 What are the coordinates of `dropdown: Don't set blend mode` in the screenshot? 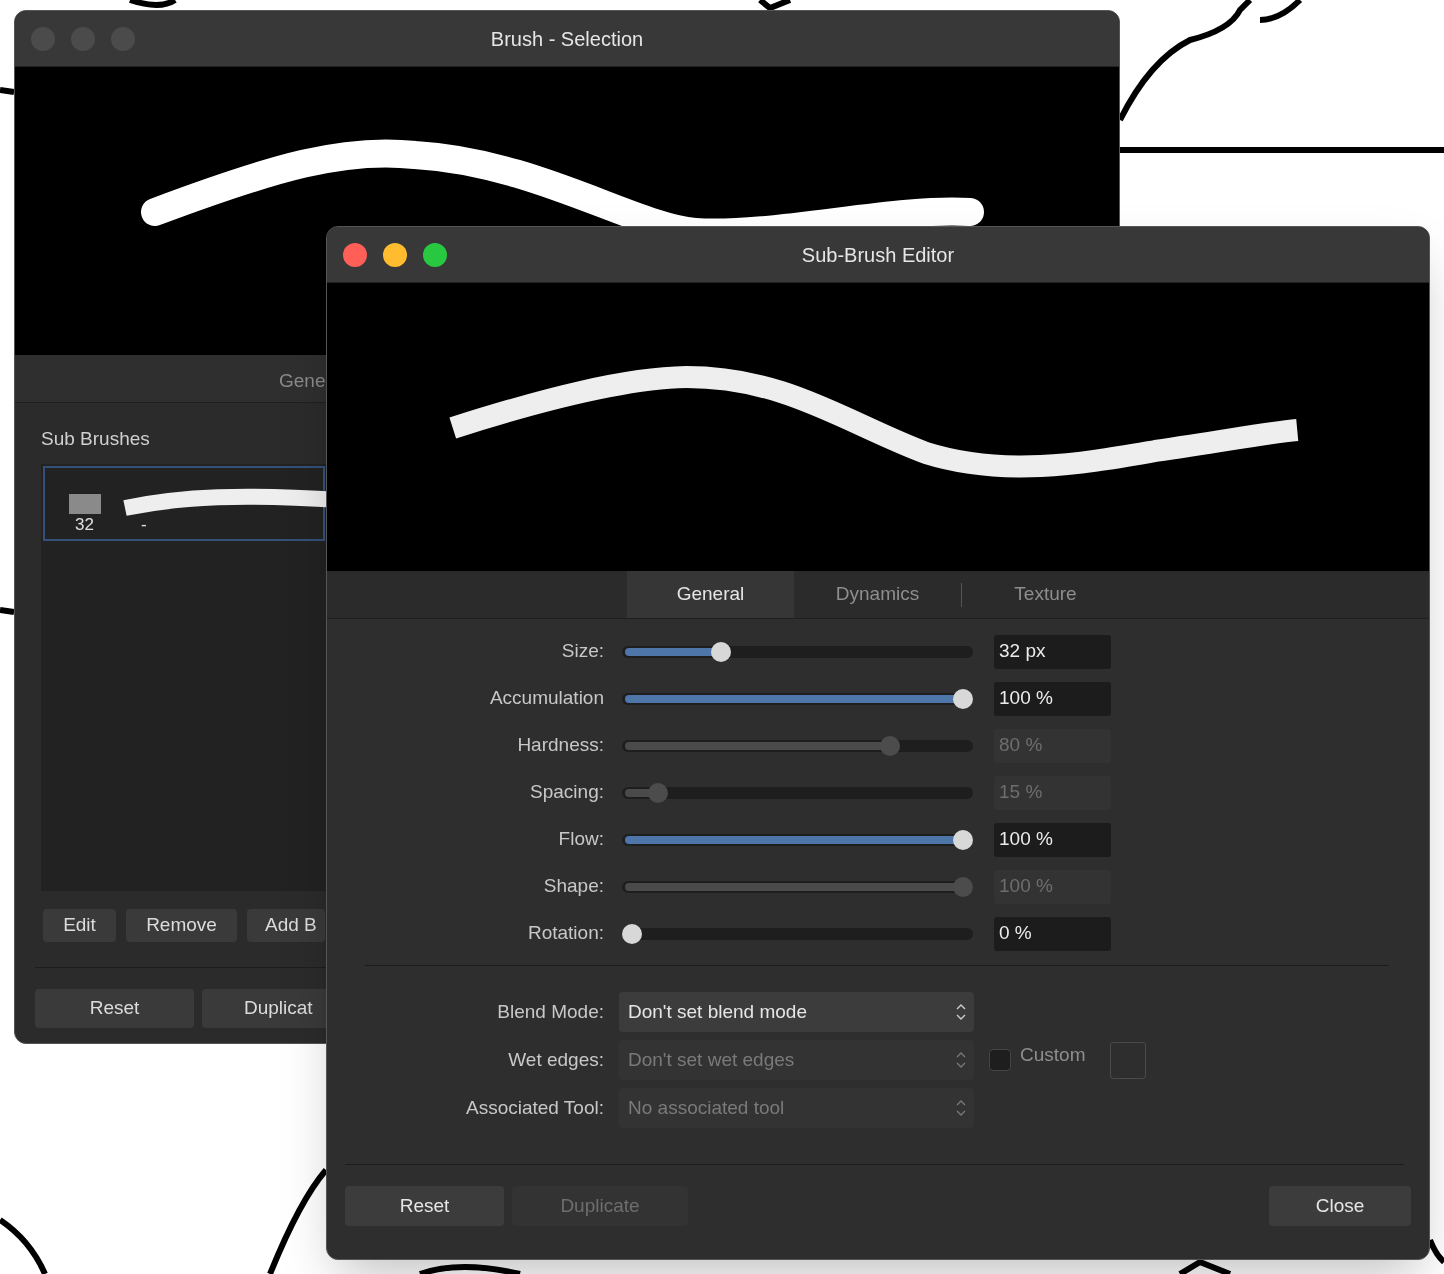 It's located at (796, 1012).